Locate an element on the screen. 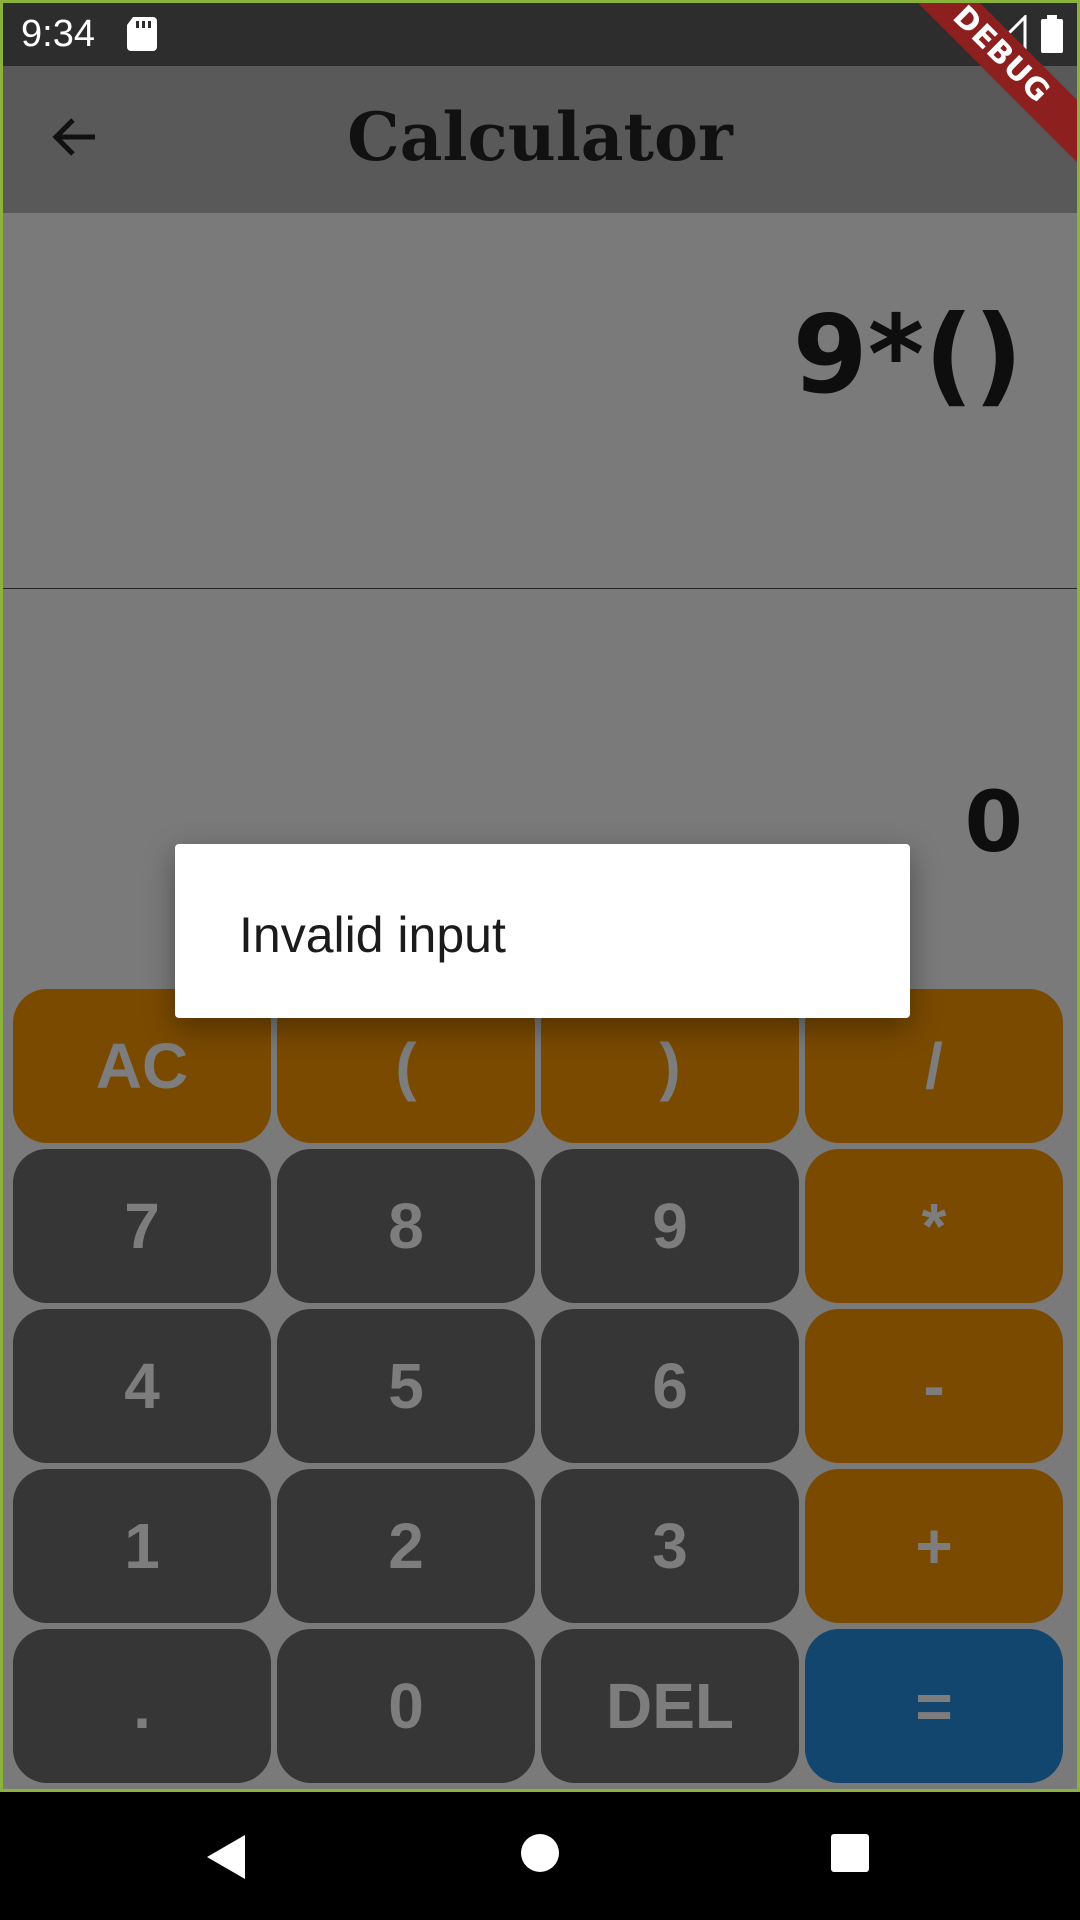 Image resolution: width=1080 pixels, height=1920 pixels. error-dialog: Invalid input is located at coordinates (542, 931).